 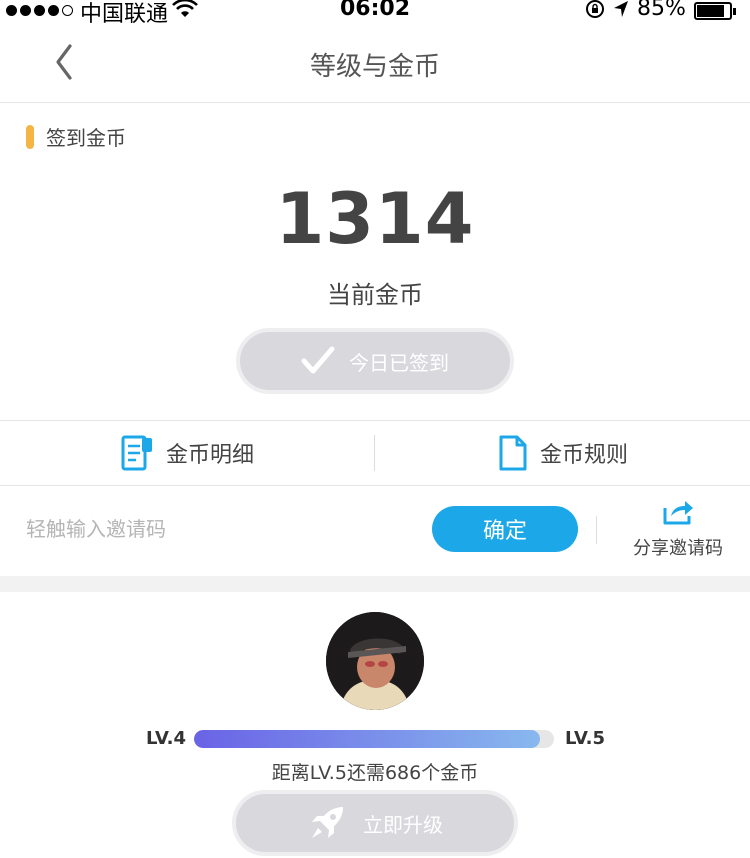 I want to click on level-progress-fill, so click(x=367, y=739).